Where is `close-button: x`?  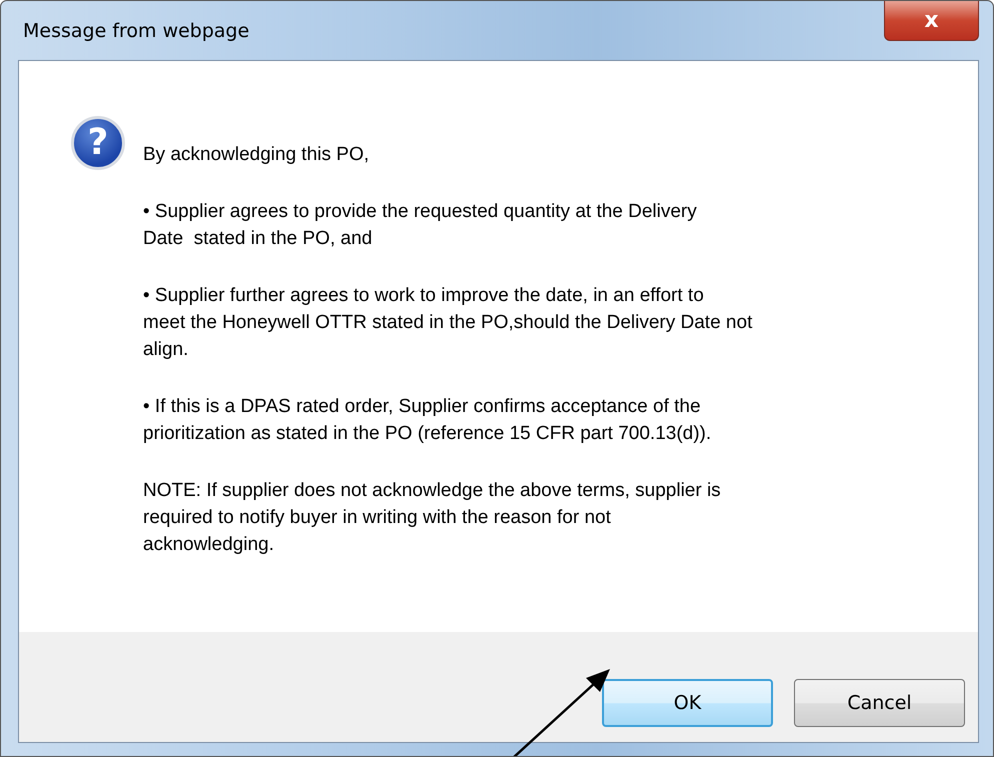
close-button: x is located at coordinates (931, 21).